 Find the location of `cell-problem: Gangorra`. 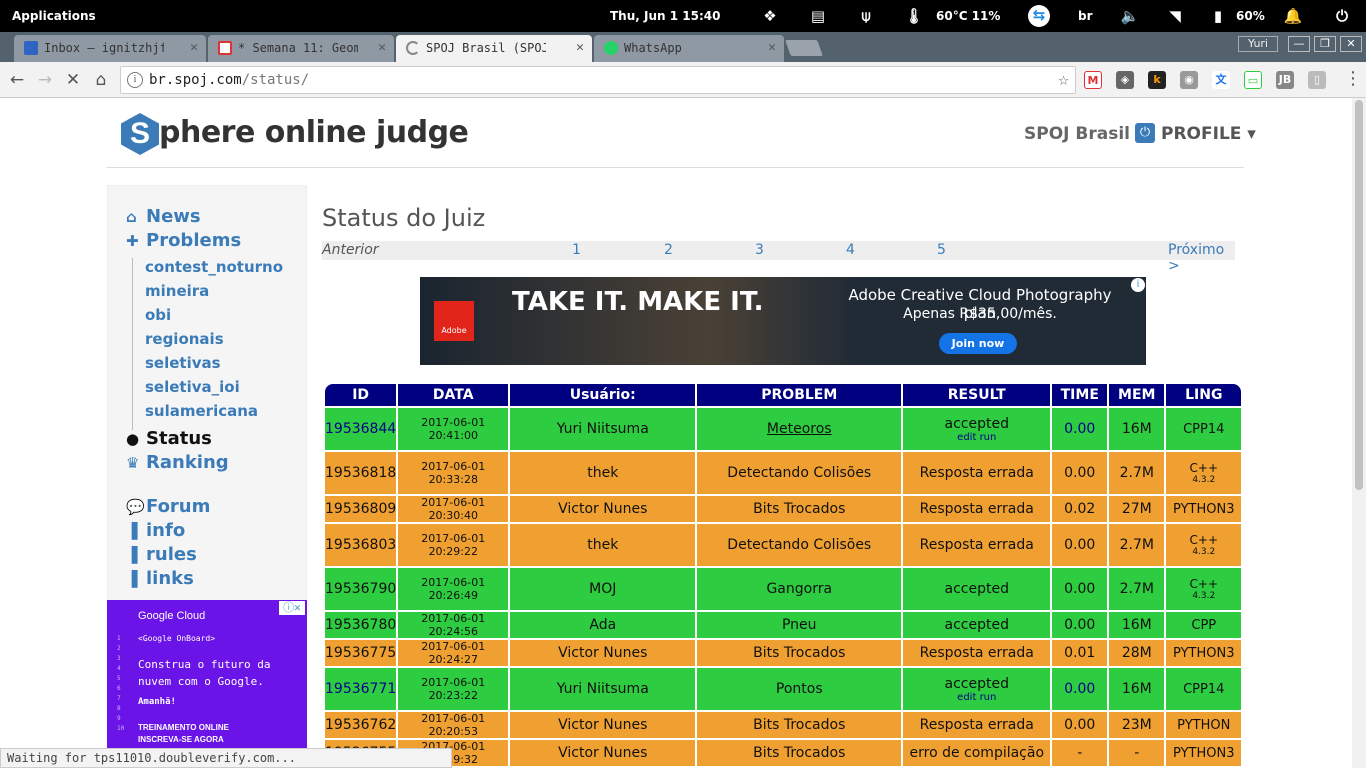

cell-problem: Gangorra is located at coordinates (799, 589).